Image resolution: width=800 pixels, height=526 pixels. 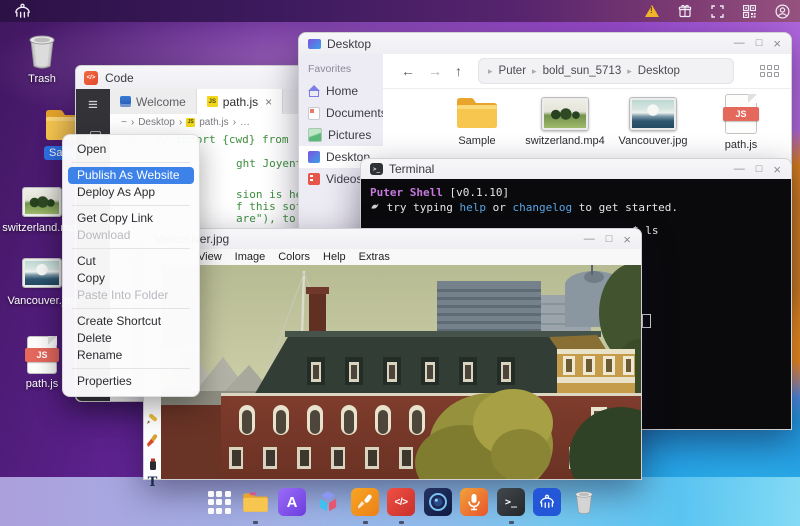 I want to click on file-item-switzerland: switzerland.mp4, so click(x=565, y=122).